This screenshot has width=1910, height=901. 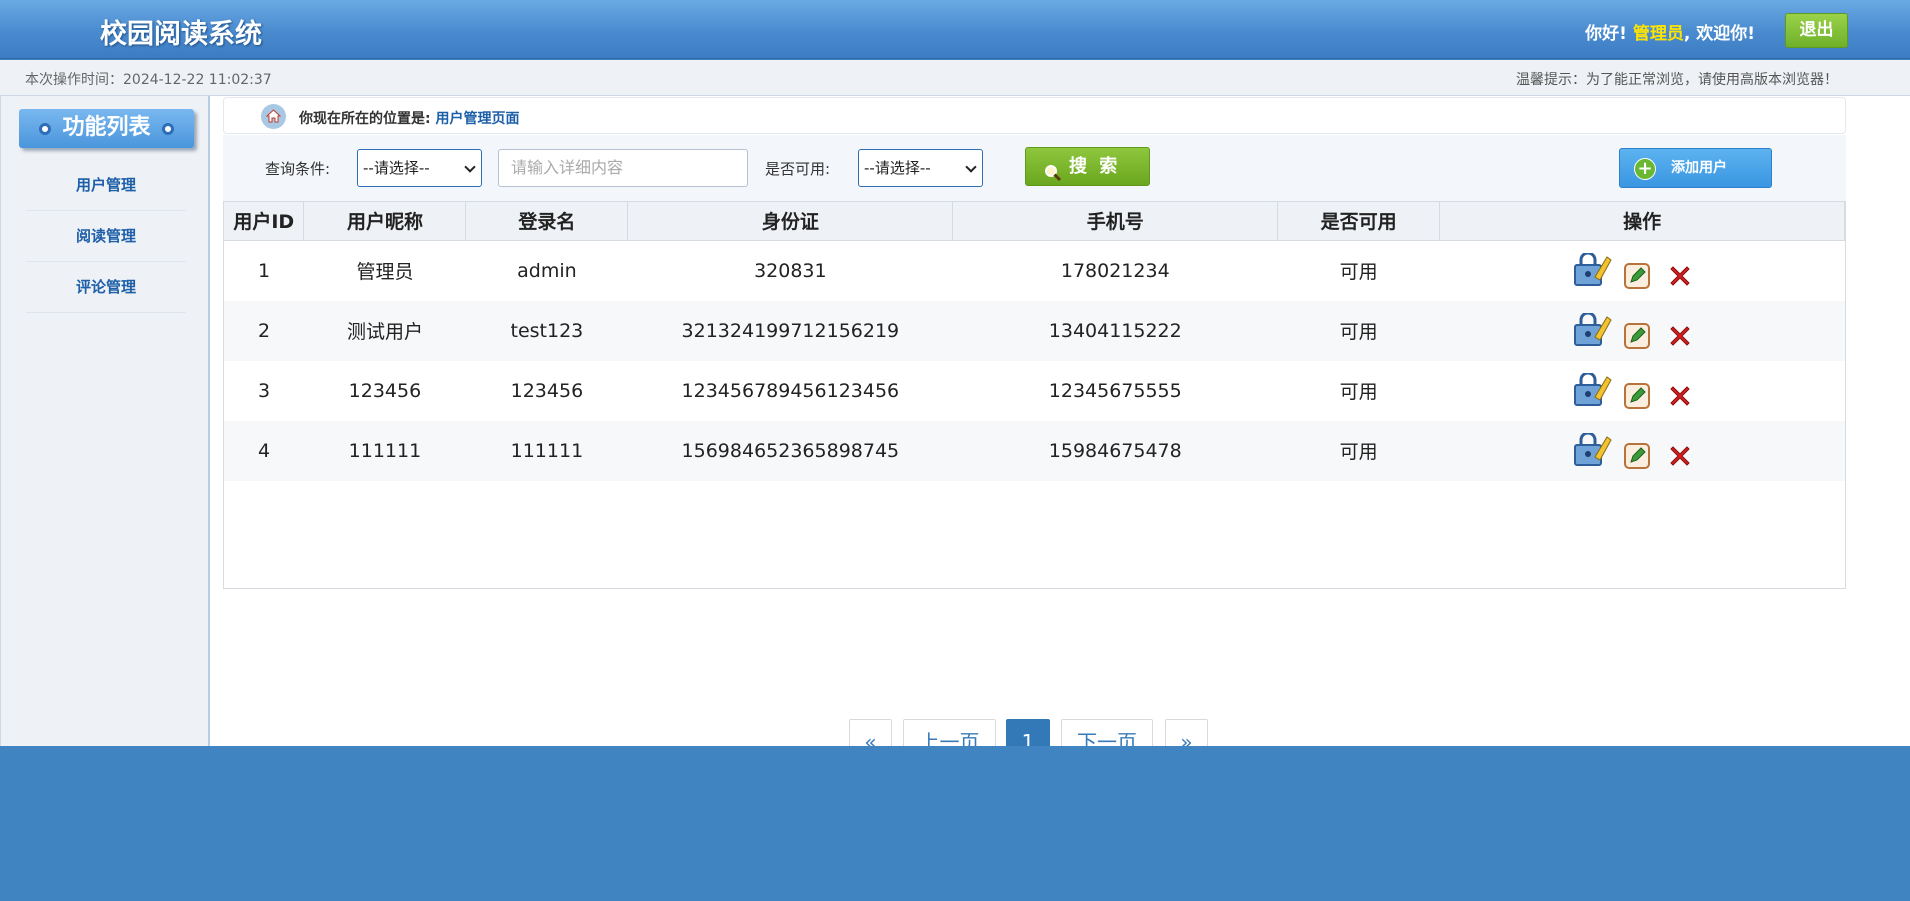 What do you see at coordinates (1095, 166) in the screenshot?
I see `search-button-label: 搜 索` at bounding box center [1095, 166].